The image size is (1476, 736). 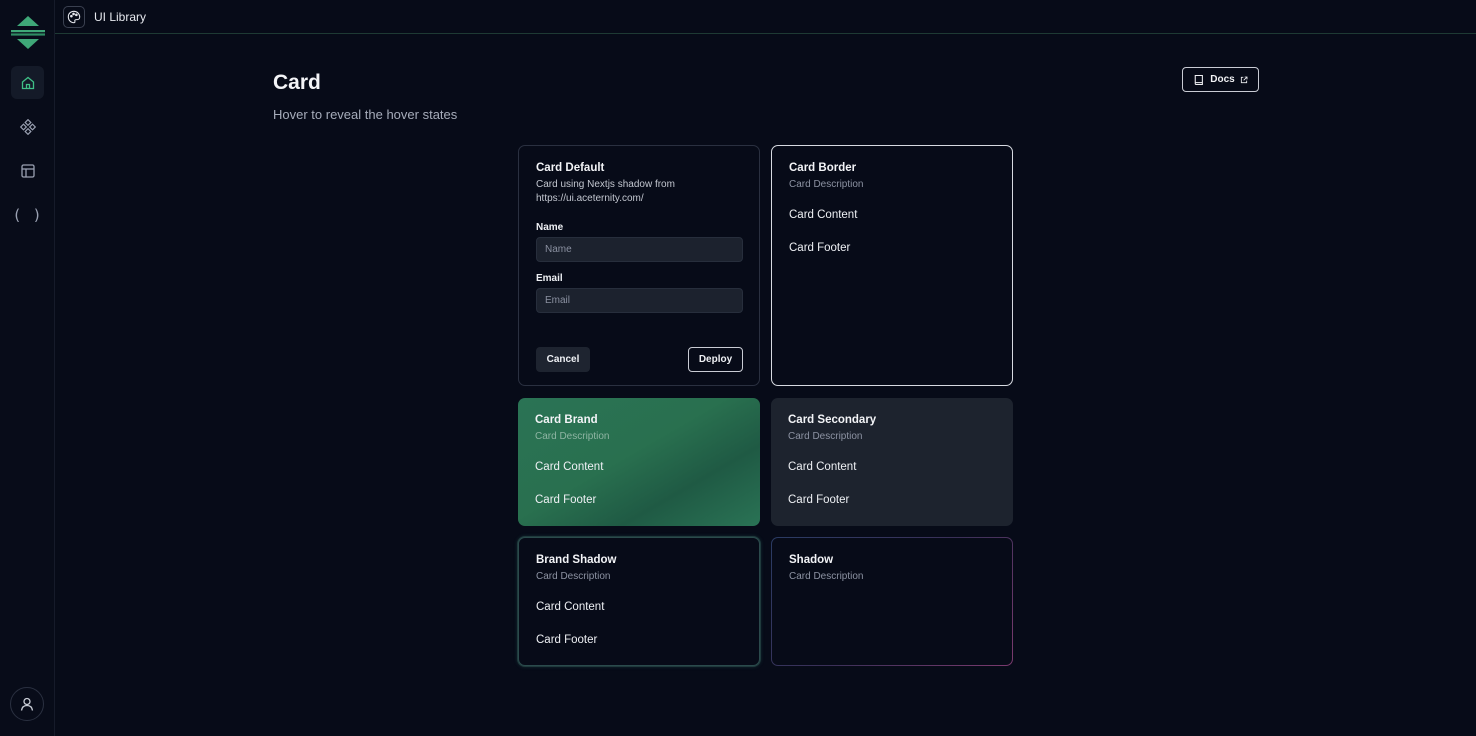 I want to click on sidebar-item-code: ( ), so click(x=27, y=214).